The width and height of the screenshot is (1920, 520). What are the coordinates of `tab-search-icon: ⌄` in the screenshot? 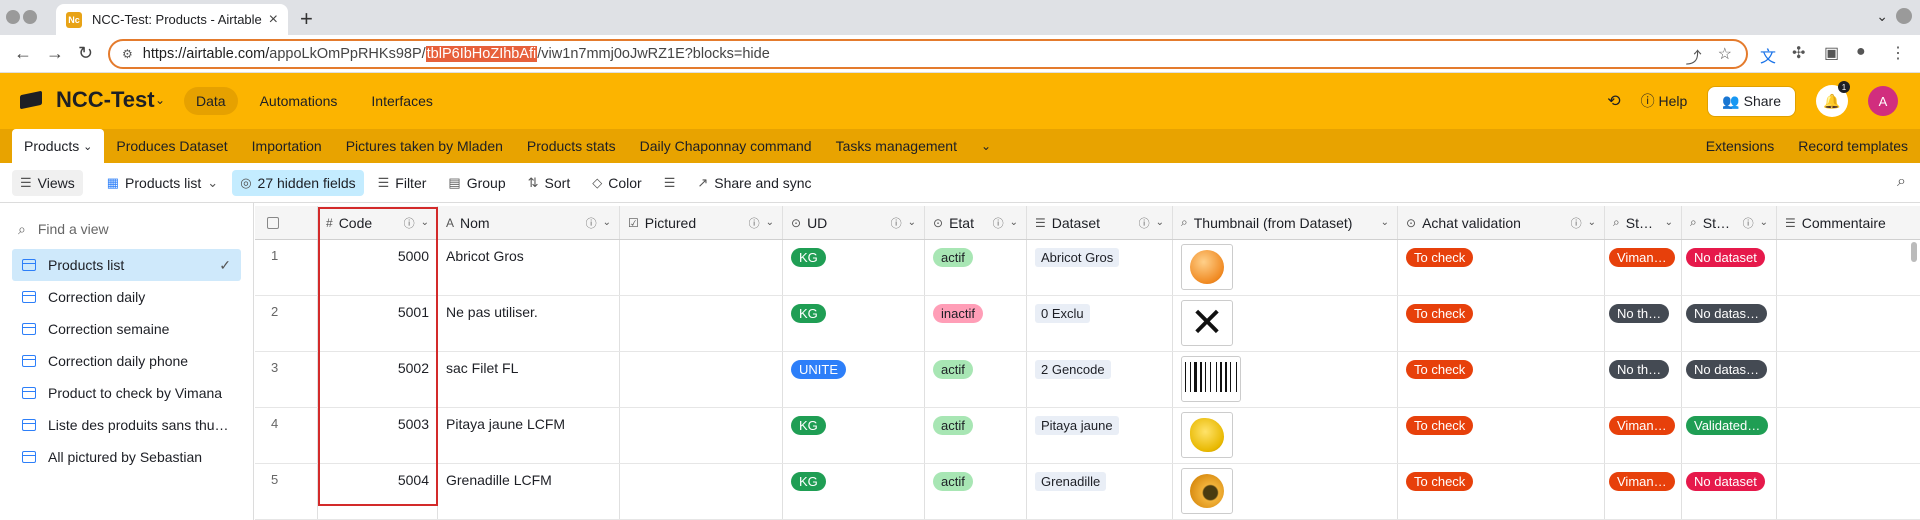 It's located at (1882, 16).